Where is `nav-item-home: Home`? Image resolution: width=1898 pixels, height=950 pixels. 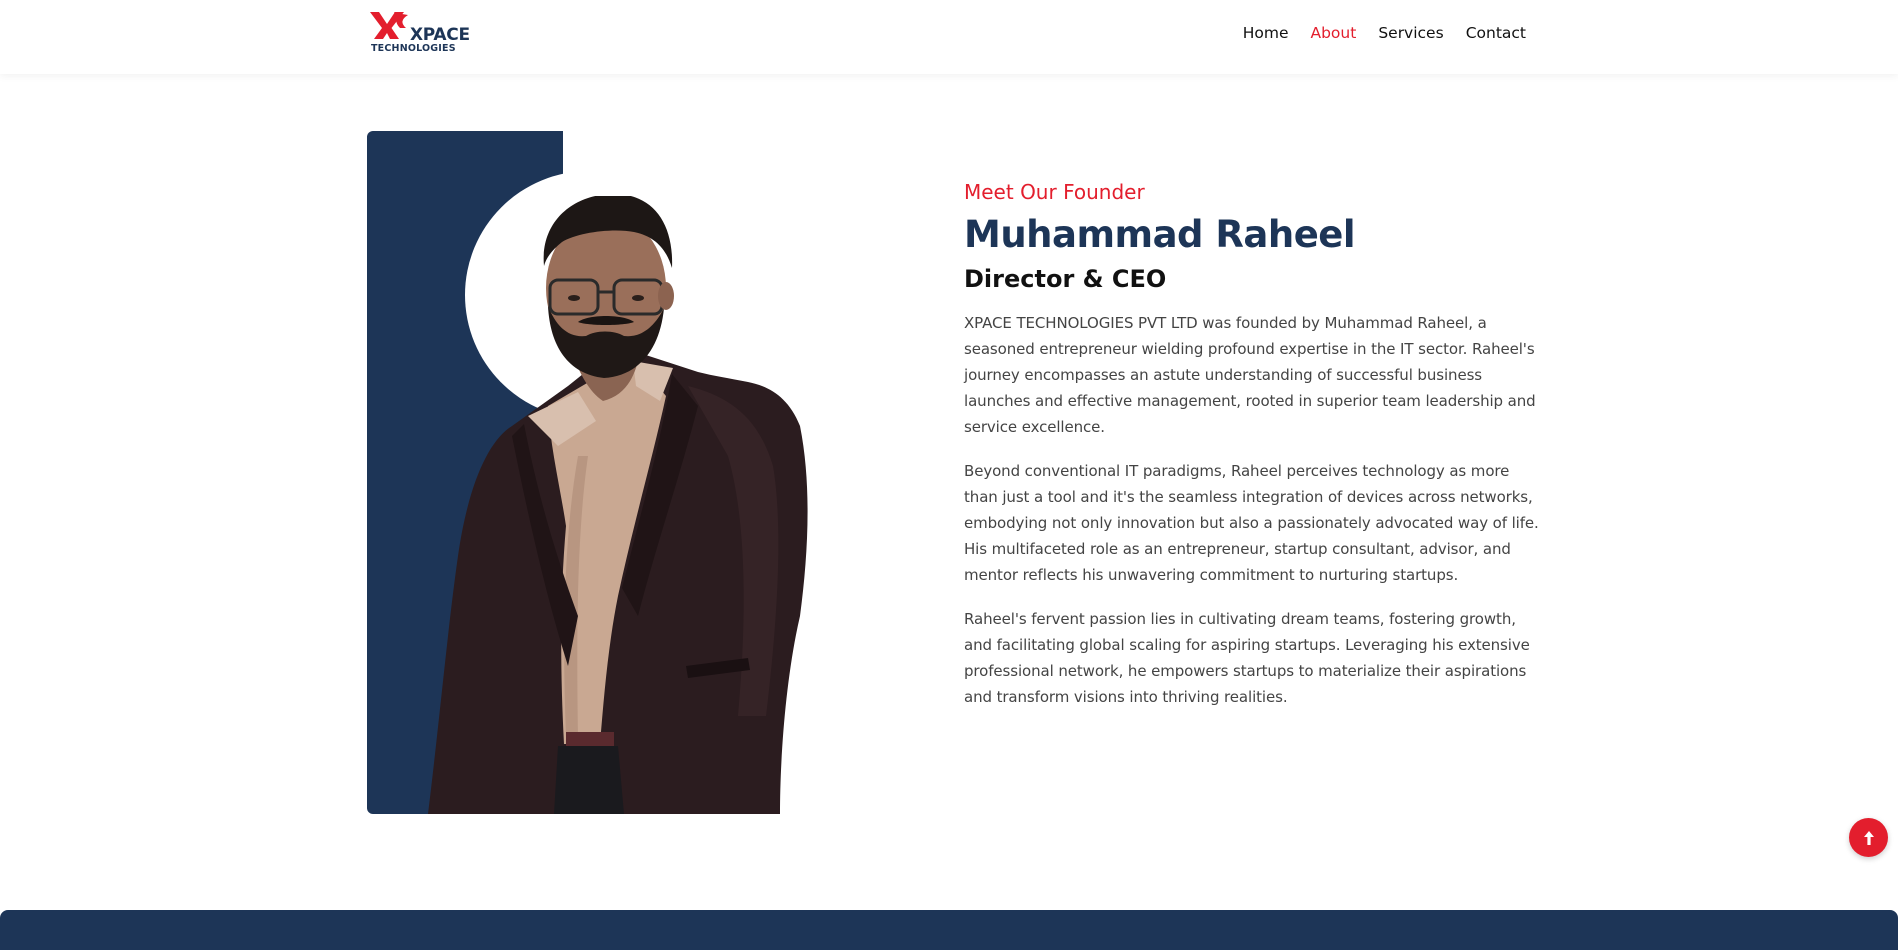
nav-item-home: Home is located at coordinates (1266, 33).